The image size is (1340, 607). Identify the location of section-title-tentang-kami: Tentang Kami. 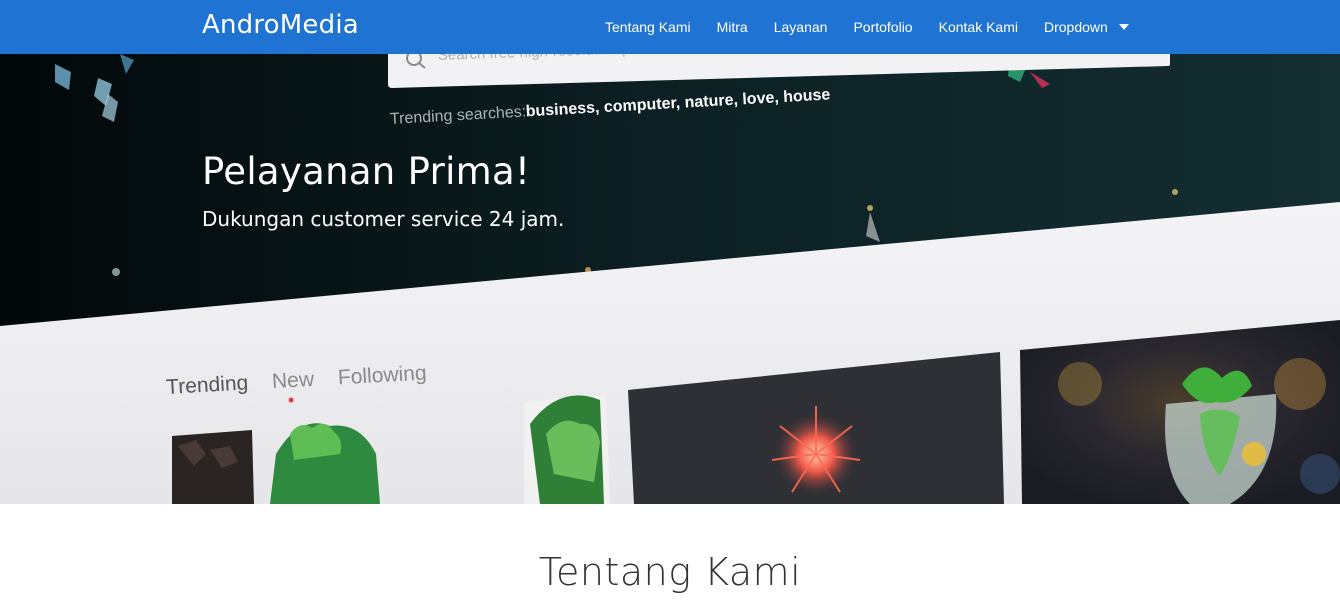
(670, 572).